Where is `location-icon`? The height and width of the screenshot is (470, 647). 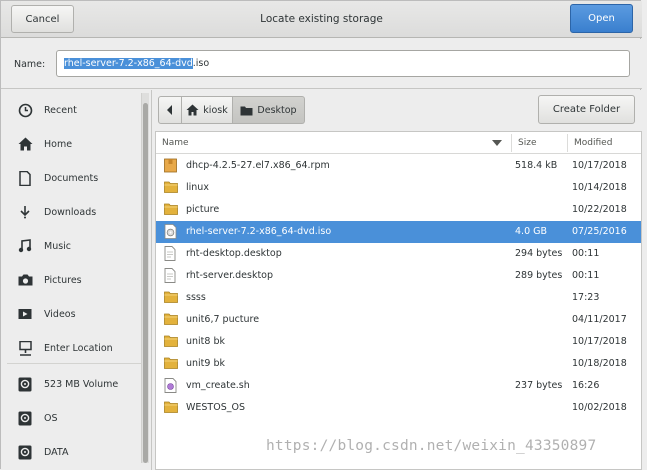
location-icon is located at coordinates (25, 348).